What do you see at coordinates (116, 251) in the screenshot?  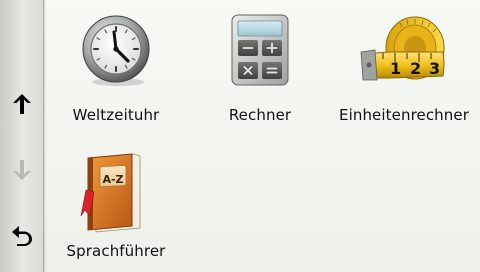 I see `app-label: Sprachführer` at bounding box center [116, 251].